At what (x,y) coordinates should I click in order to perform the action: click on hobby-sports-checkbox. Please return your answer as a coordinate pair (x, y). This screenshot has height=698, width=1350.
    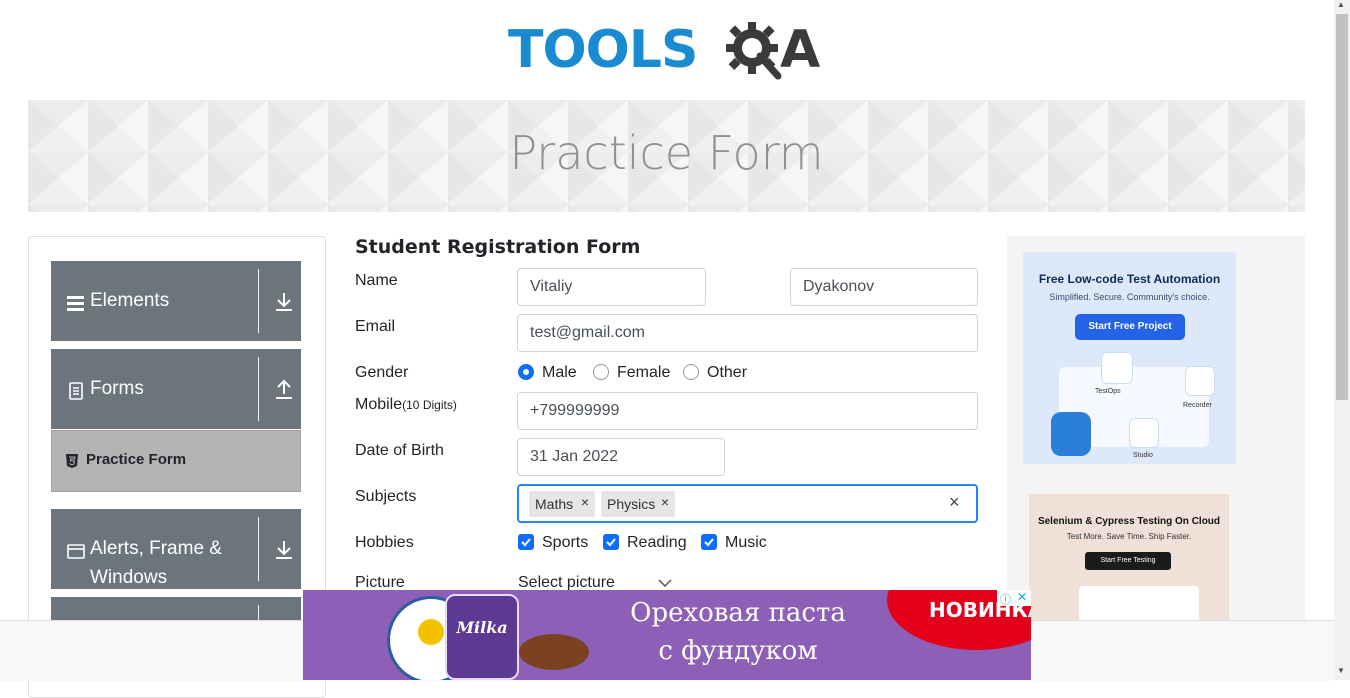
    Looking at the image, I should click on (526, 542).